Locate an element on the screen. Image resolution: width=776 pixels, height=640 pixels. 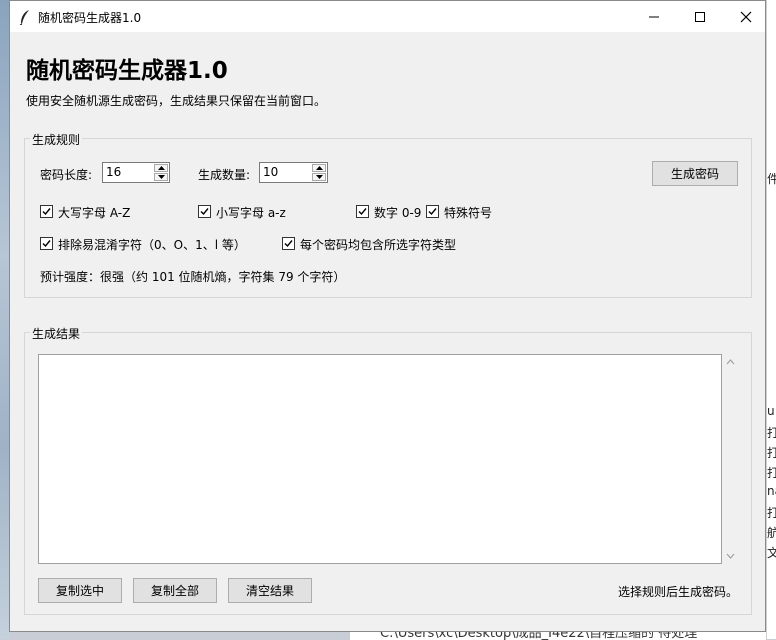
close-button is located at coordinates (746, 16).